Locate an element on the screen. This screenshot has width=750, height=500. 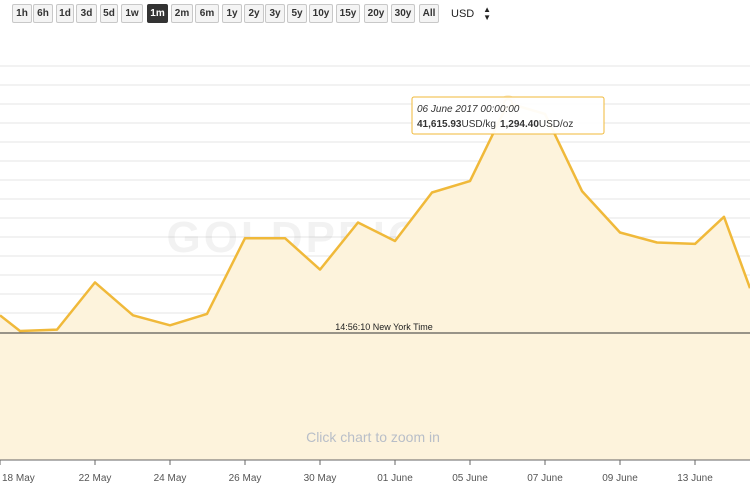
tooltip-date: 06 June 2017 00:00:00 is located at coordinates (468, 109).